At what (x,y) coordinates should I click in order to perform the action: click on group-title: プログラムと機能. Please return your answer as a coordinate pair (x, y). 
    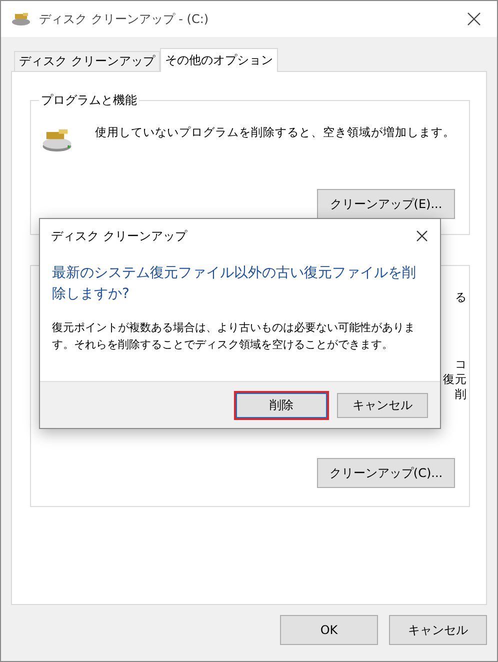
    Looking at the image, I should click on (89, 100).